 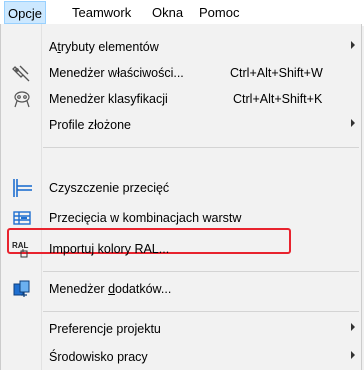 I want to click on menu-okna: Okna, so click(x=167, y=13).